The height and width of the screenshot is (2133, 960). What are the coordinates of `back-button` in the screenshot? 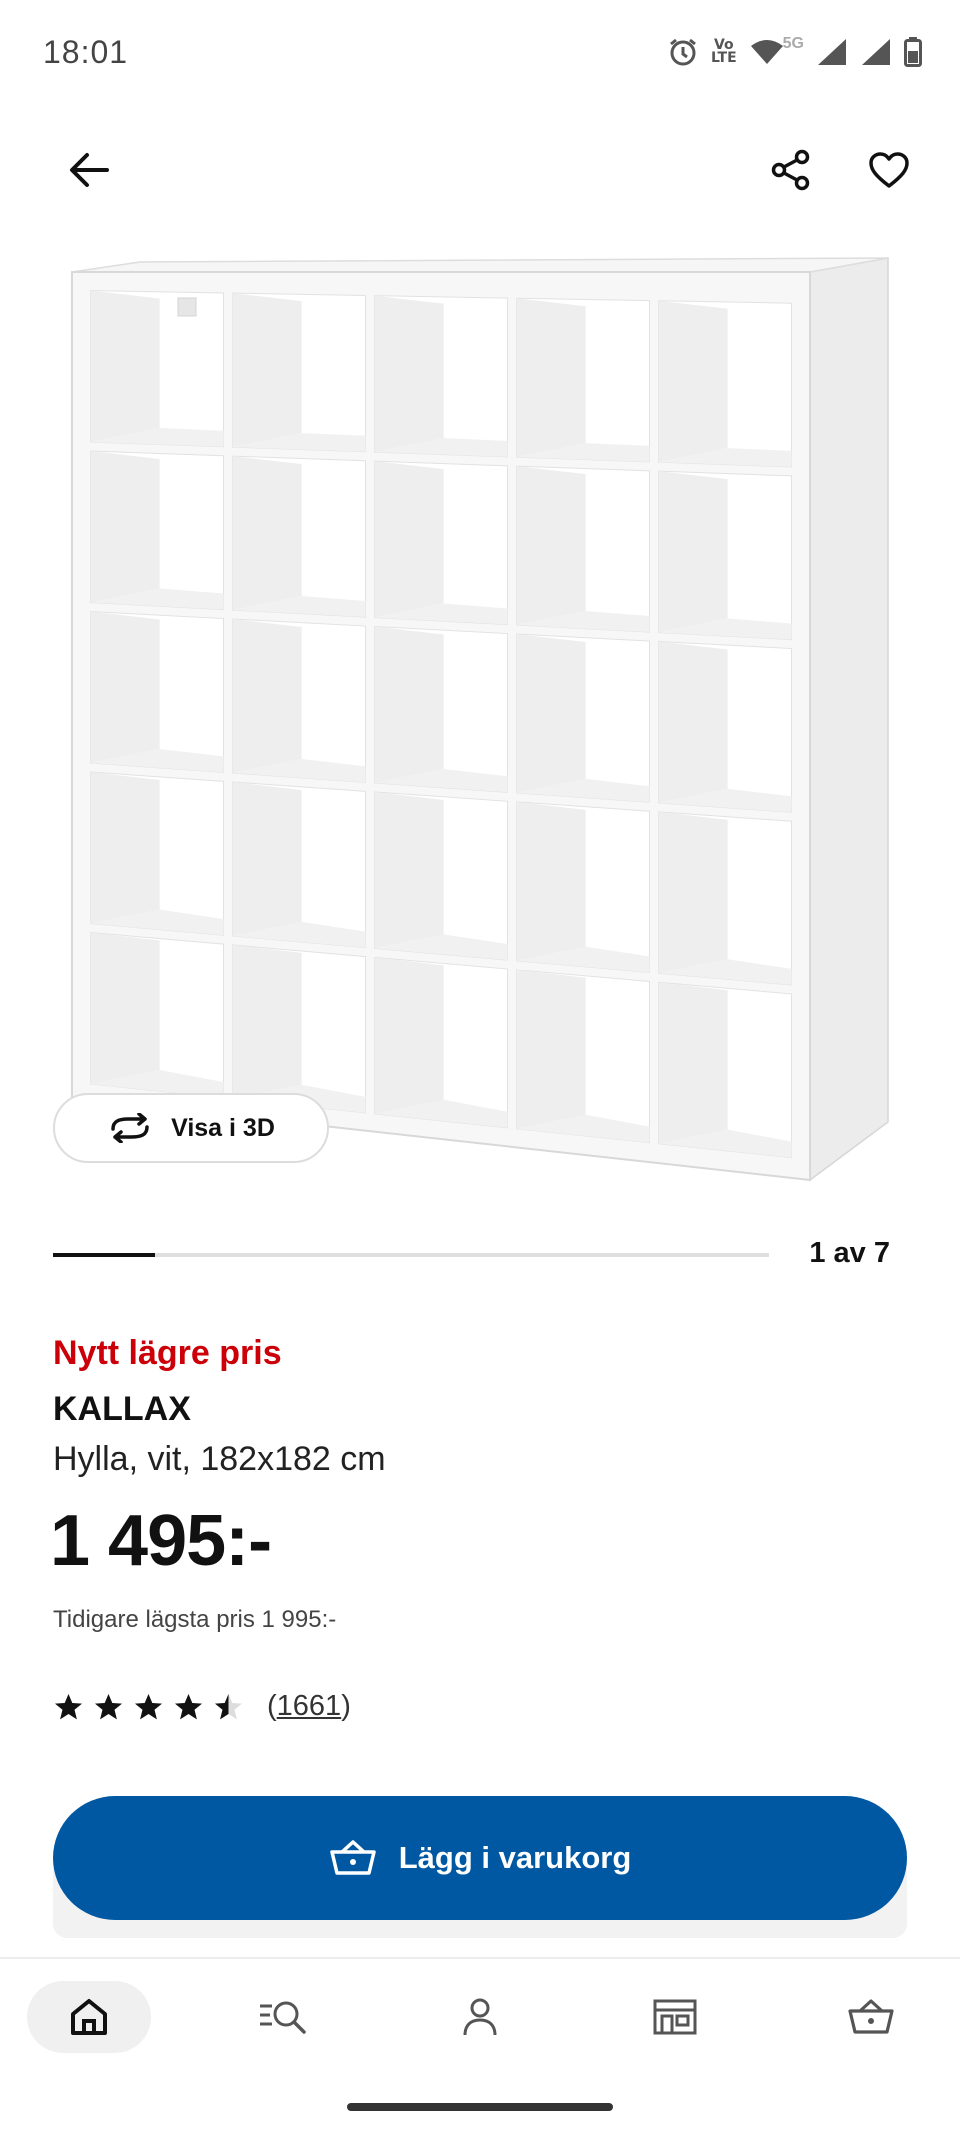 It's located at (89, 170).